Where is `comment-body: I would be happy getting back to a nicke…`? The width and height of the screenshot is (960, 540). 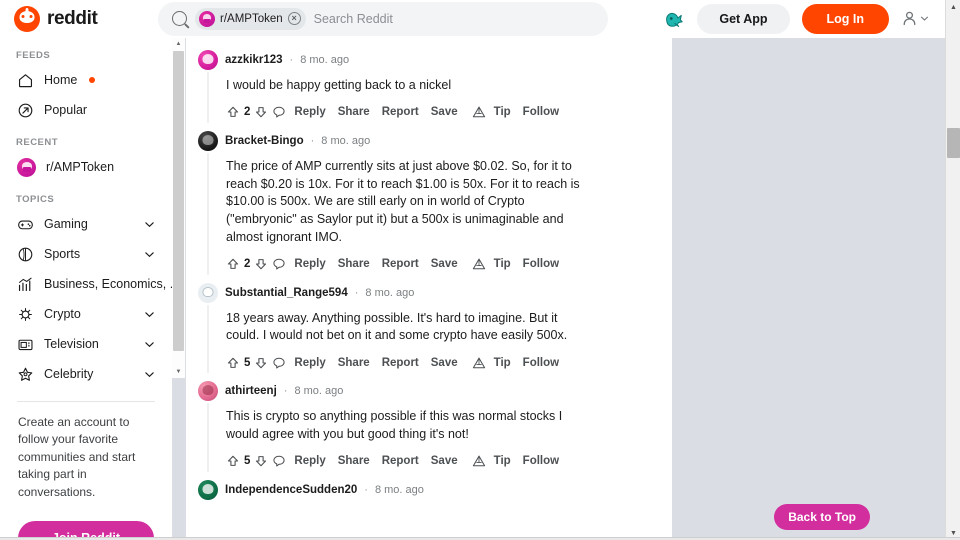
comment-body: I would be happy getting back to a nicke… is located at coordinates (339, 85).